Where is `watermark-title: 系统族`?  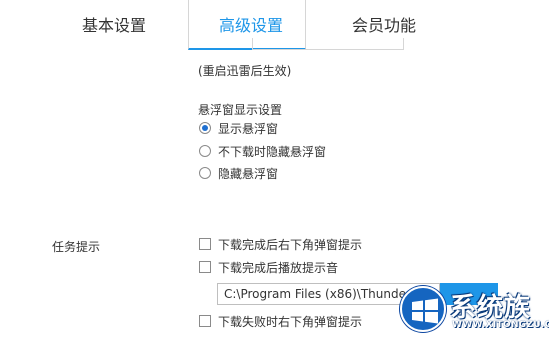
watermark-title: 系统族 is located at coordinates (491, 308).